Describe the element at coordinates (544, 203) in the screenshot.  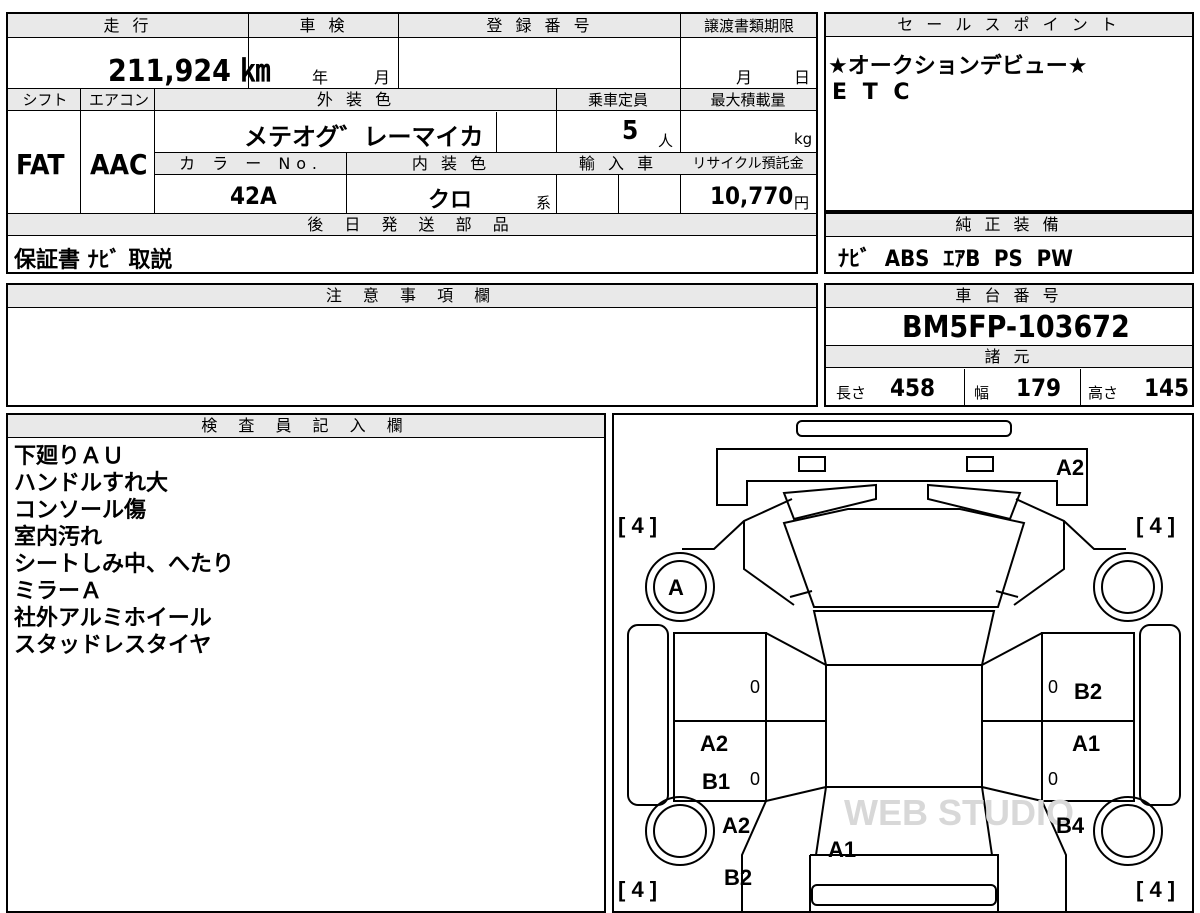
I see `interior-color-suffix: 系` at that location.